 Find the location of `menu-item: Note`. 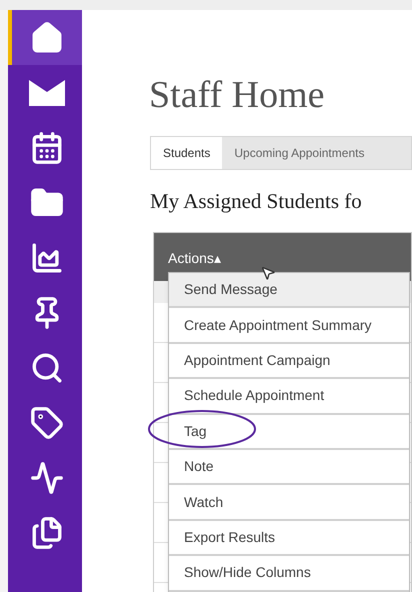

menu-item: Note is located at coordinates (289, 468).